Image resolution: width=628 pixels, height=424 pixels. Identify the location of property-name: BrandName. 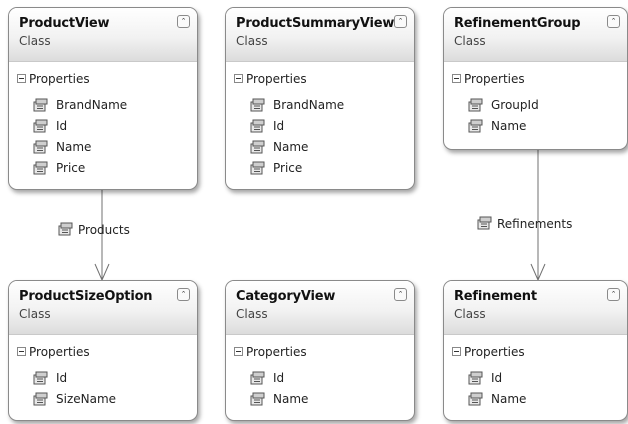
(92, 105).